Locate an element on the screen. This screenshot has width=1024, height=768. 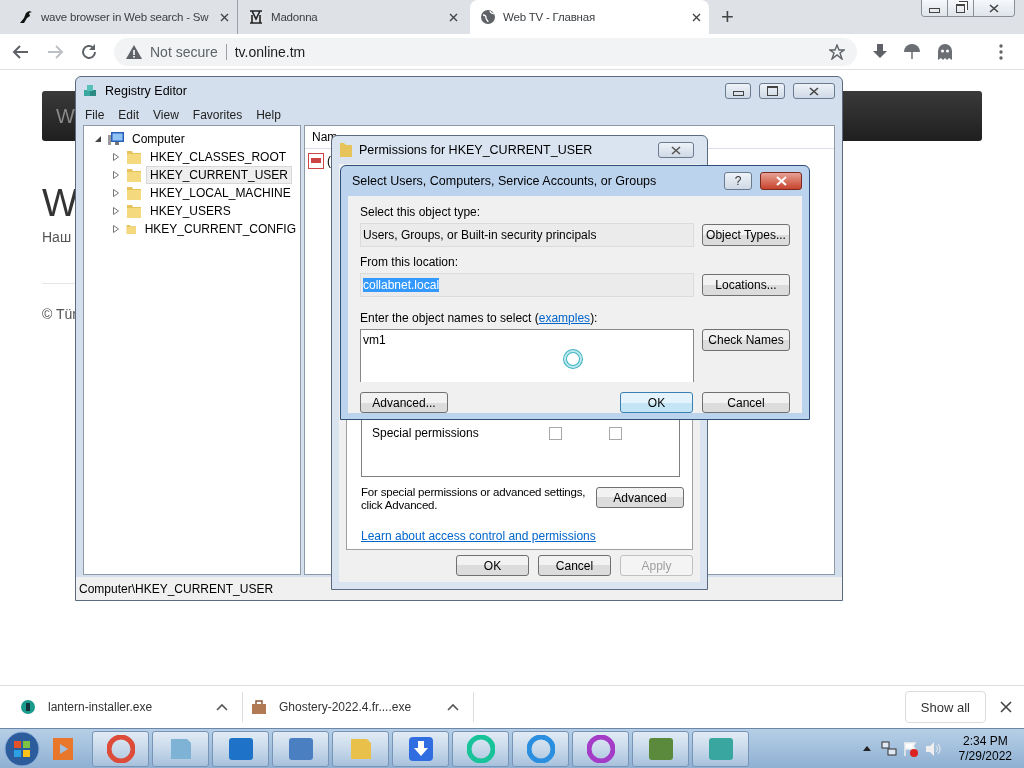
maximize-button is located at coordinates (772, 91).